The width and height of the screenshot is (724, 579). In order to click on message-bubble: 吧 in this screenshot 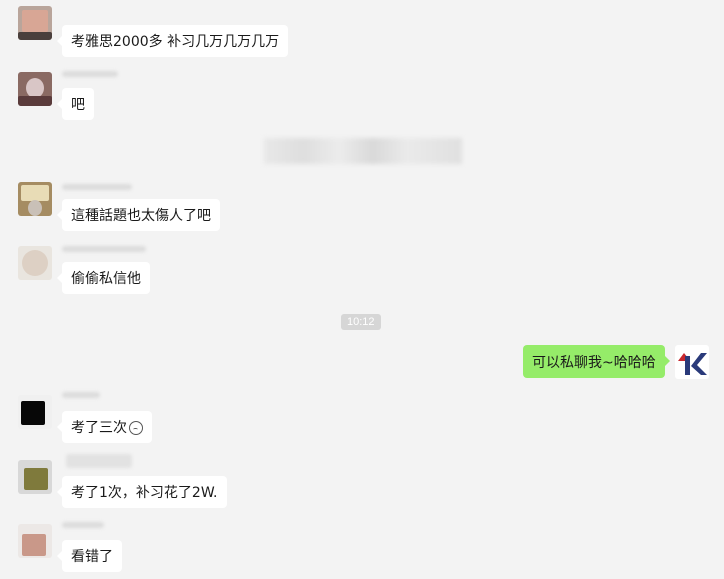, I will do `click(75, 104)`.